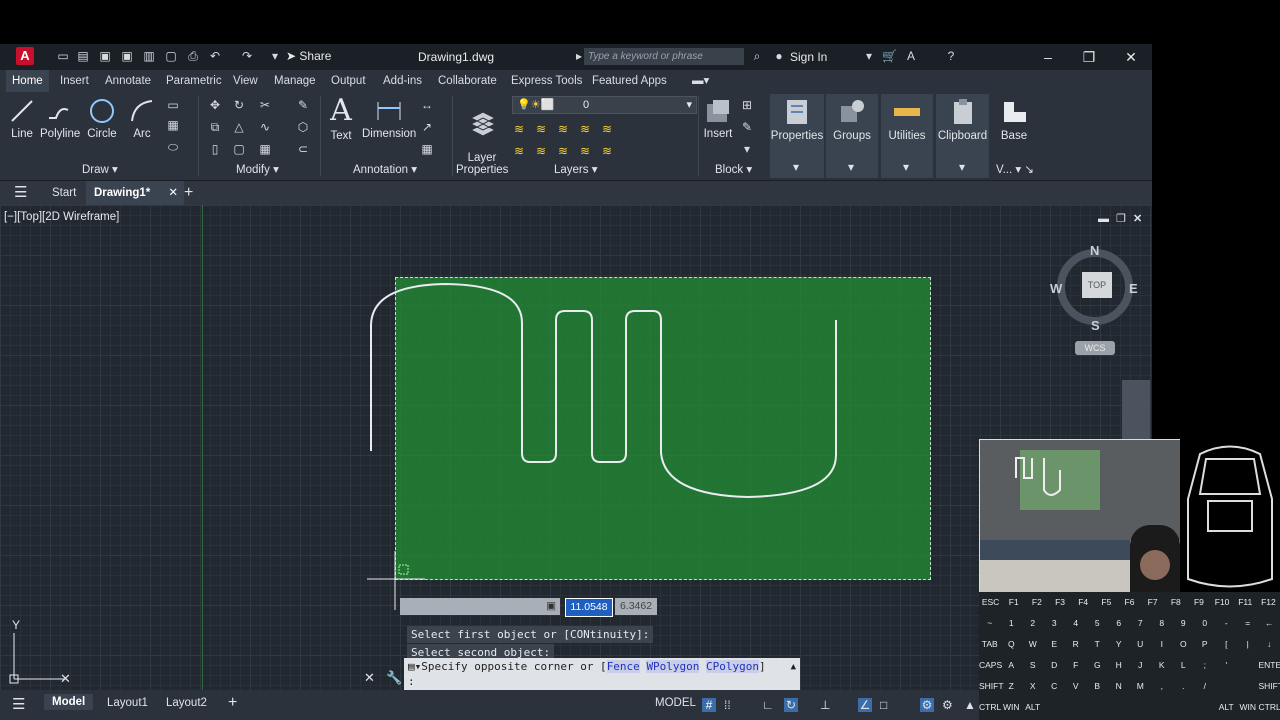 The image size is (1280, 720). What do you see at coordinates (188, 193) in the screenshot?
I see `new-tab-plus-icon: +` at bounding box center [188, 193].